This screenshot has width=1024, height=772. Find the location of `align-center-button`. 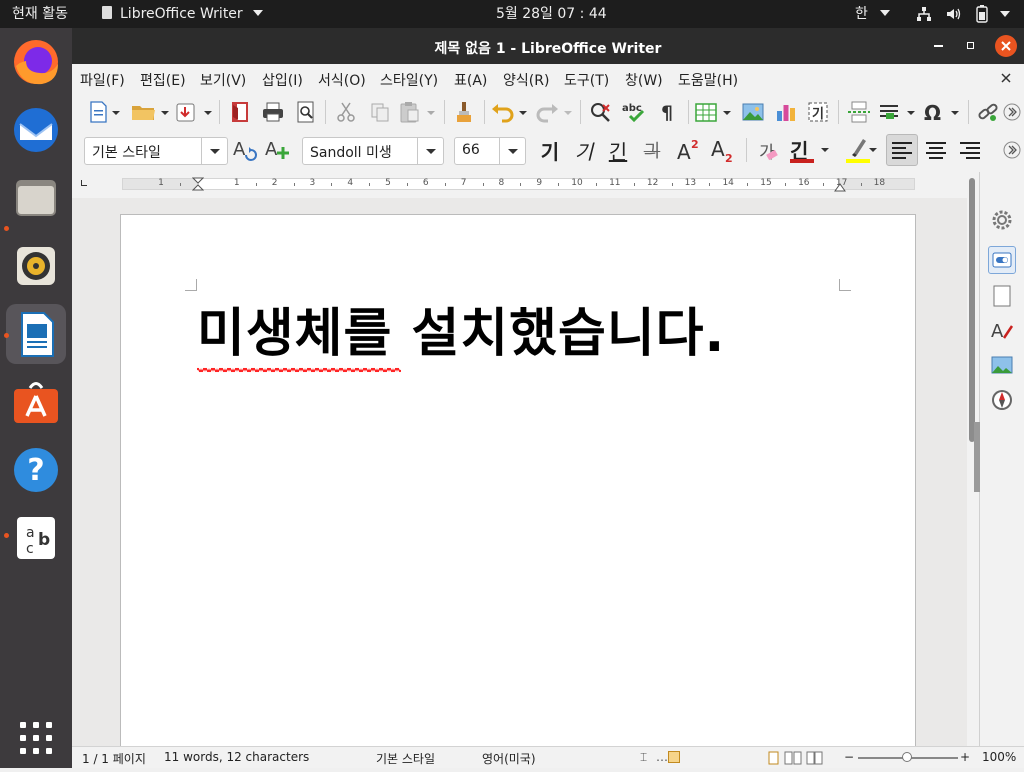

align-center-button is located at coordinates (936, 150).